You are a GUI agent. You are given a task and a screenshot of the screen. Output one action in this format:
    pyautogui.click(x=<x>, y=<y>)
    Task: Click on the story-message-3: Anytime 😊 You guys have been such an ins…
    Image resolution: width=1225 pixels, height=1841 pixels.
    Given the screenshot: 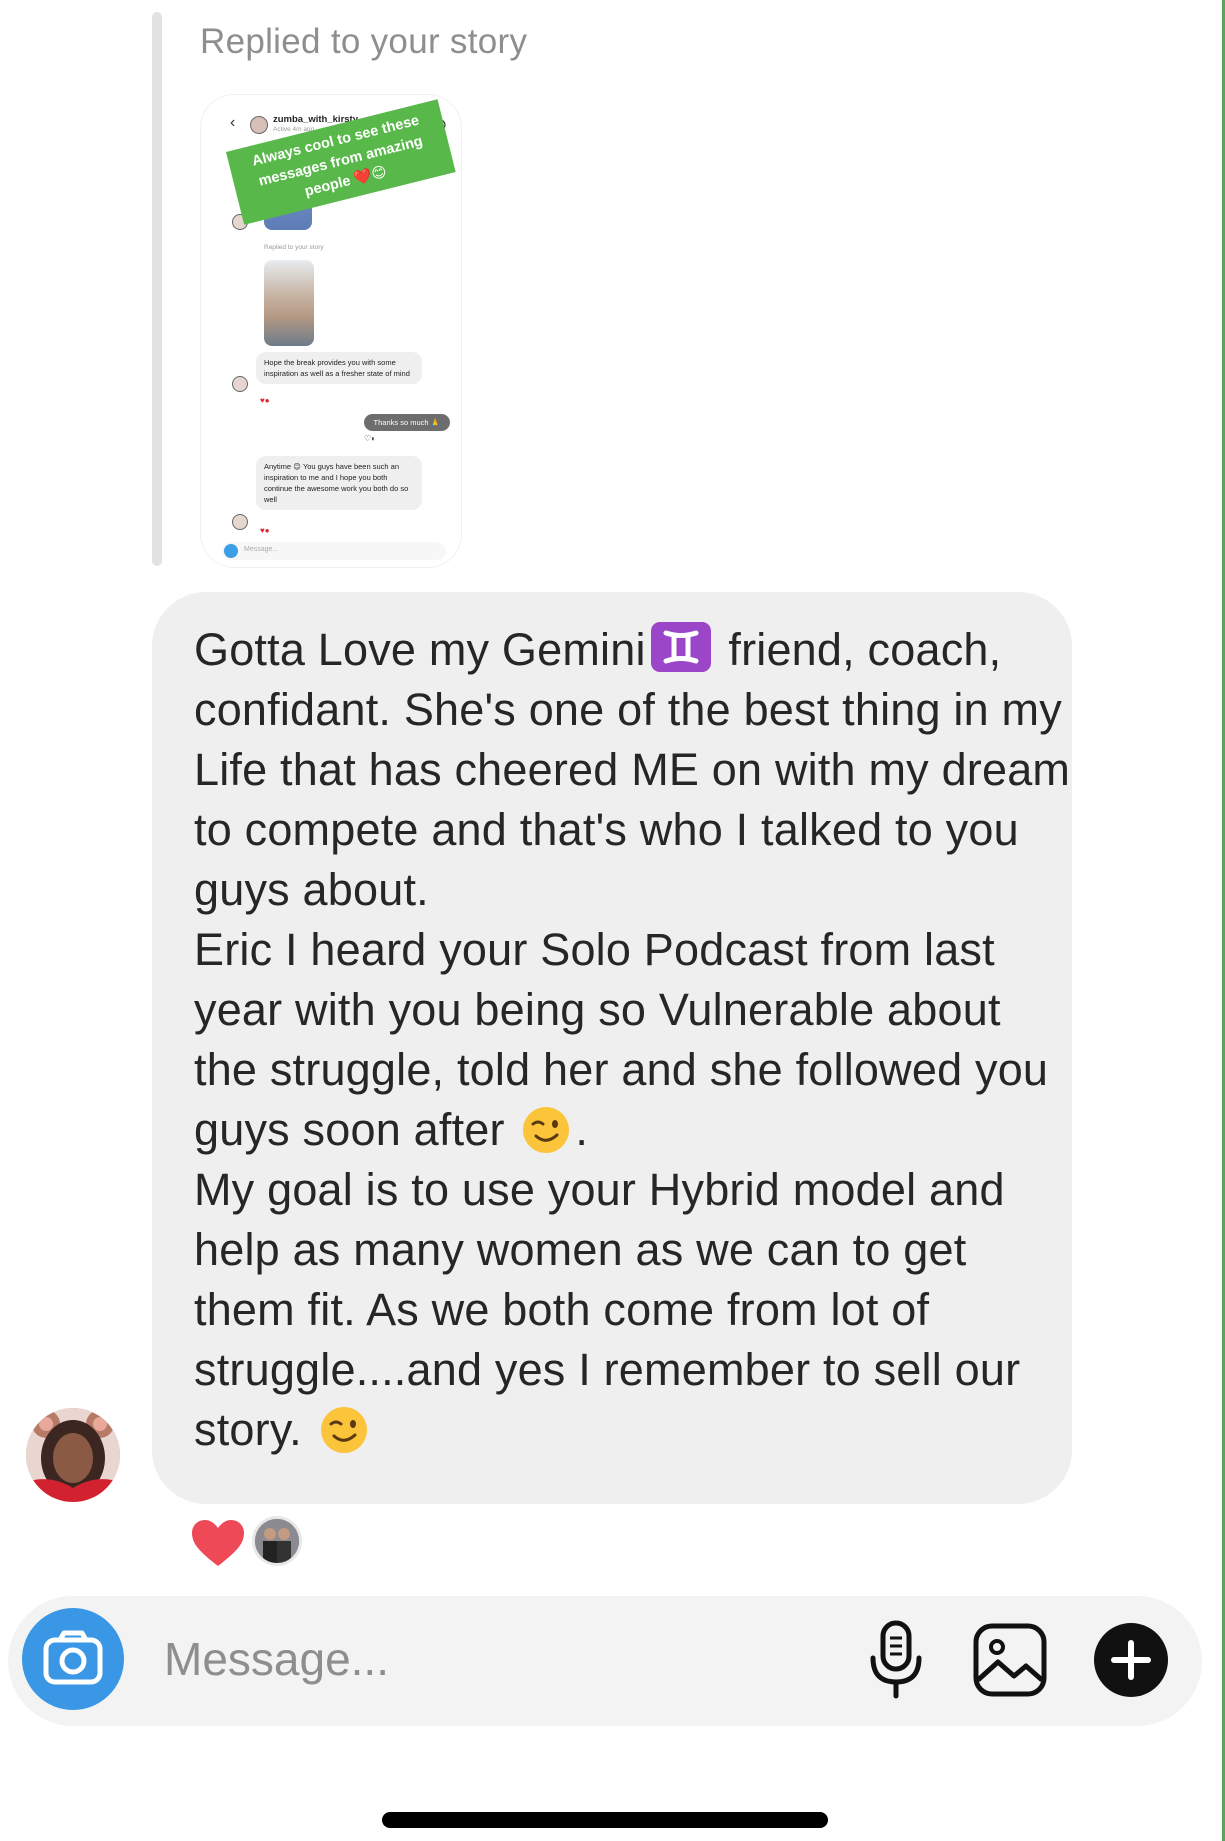 What is the action you would take?
    pyautogui.click(x=339, y=483)
    